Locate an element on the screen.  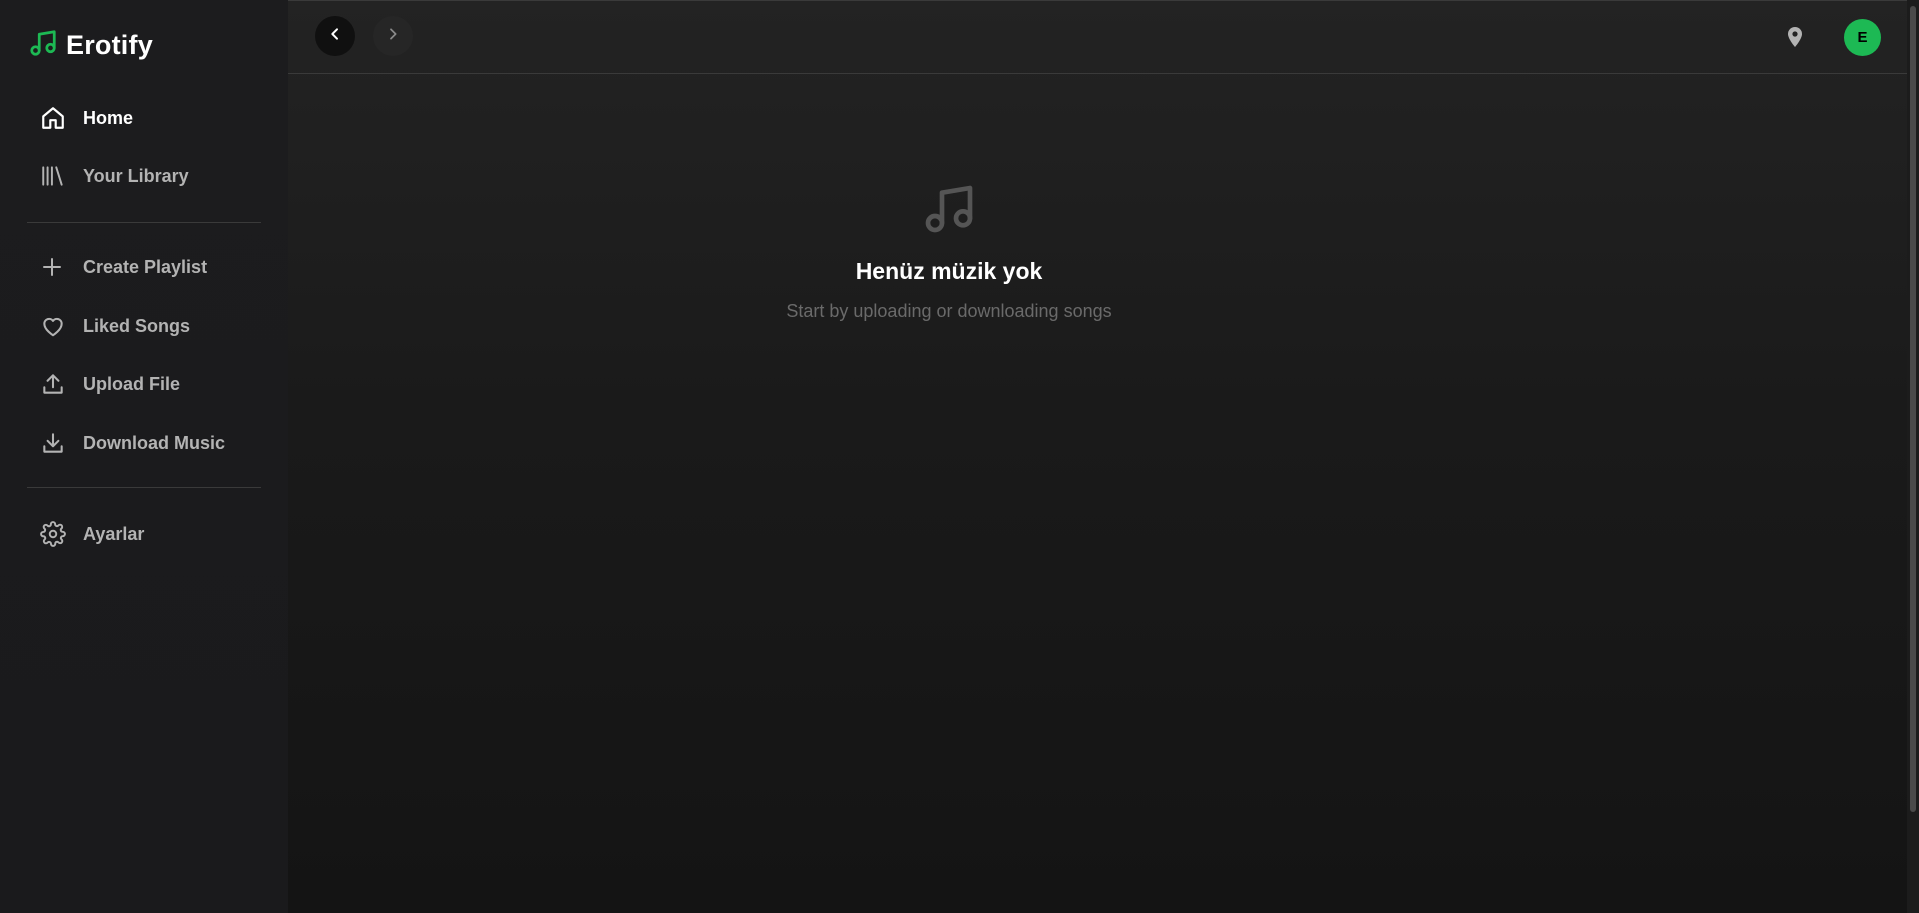
sidebar-item-label: Create Playlist is located at coordinates (145, 266).